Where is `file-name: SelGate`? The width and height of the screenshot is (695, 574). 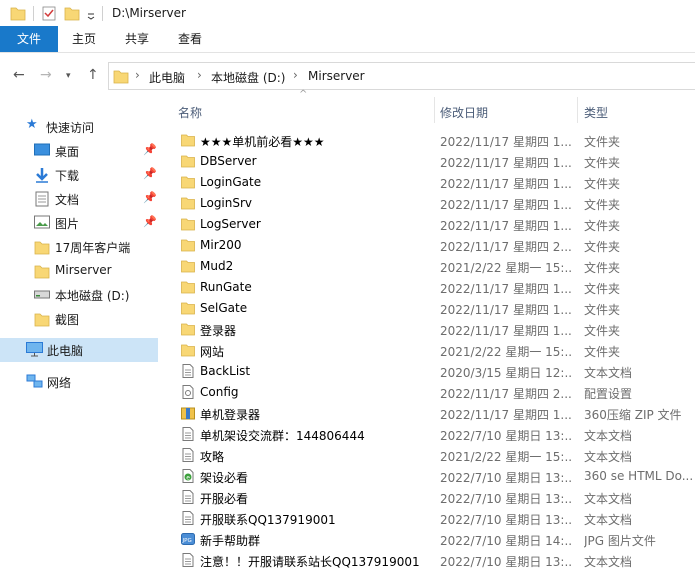
file-name: SelGate is located at coordinates (224, 308).